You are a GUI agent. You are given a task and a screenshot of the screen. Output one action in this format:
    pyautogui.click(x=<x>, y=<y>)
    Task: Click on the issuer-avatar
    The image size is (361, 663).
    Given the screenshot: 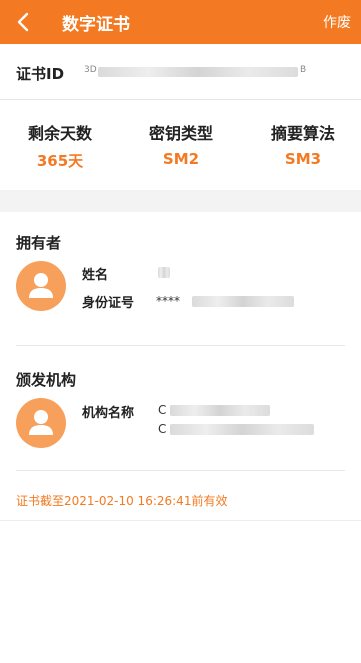 What is the action you would take?
    pyautogui.click(x=41, y=423)
    